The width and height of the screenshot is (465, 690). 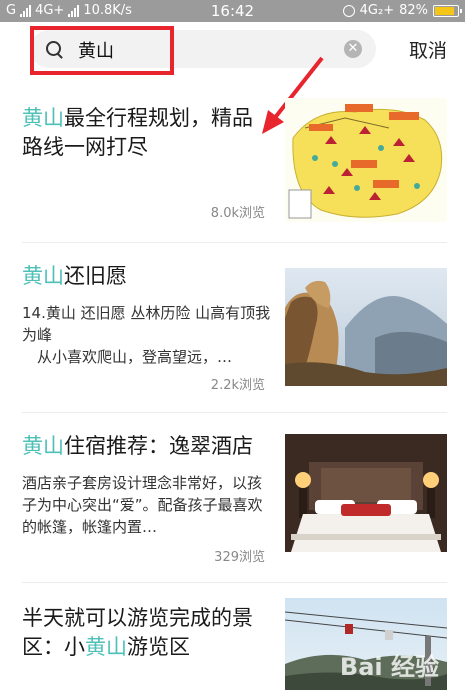 I want to click on battery-percent: 82%, so click(x=413, y=10).